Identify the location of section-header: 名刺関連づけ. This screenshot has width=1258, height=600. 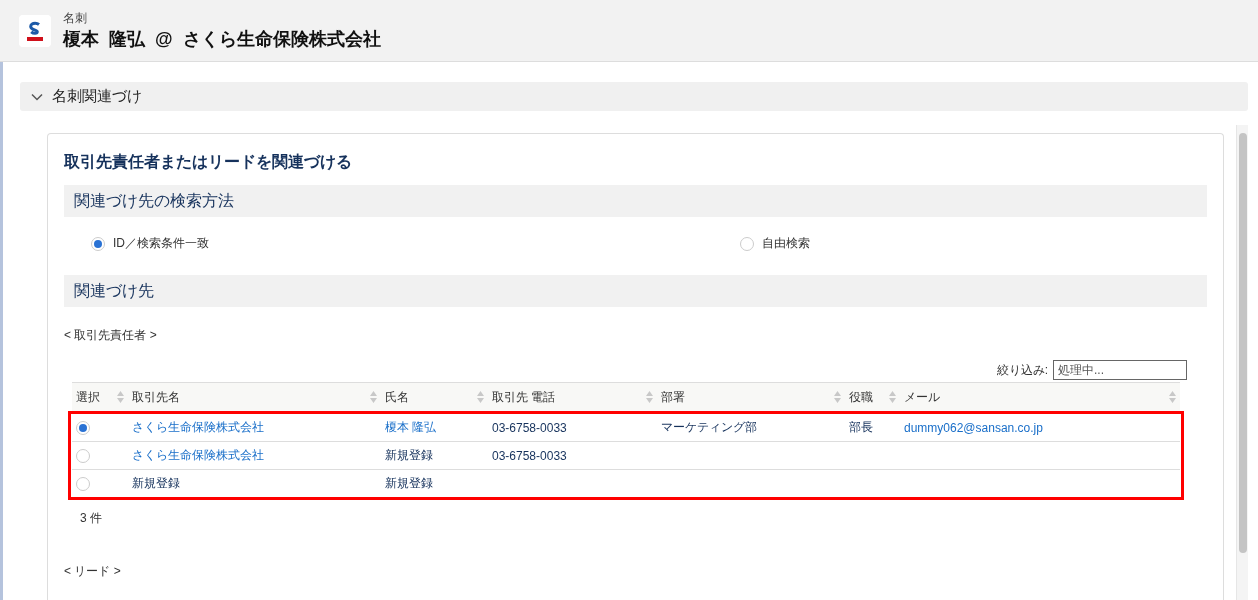
(634, 96).